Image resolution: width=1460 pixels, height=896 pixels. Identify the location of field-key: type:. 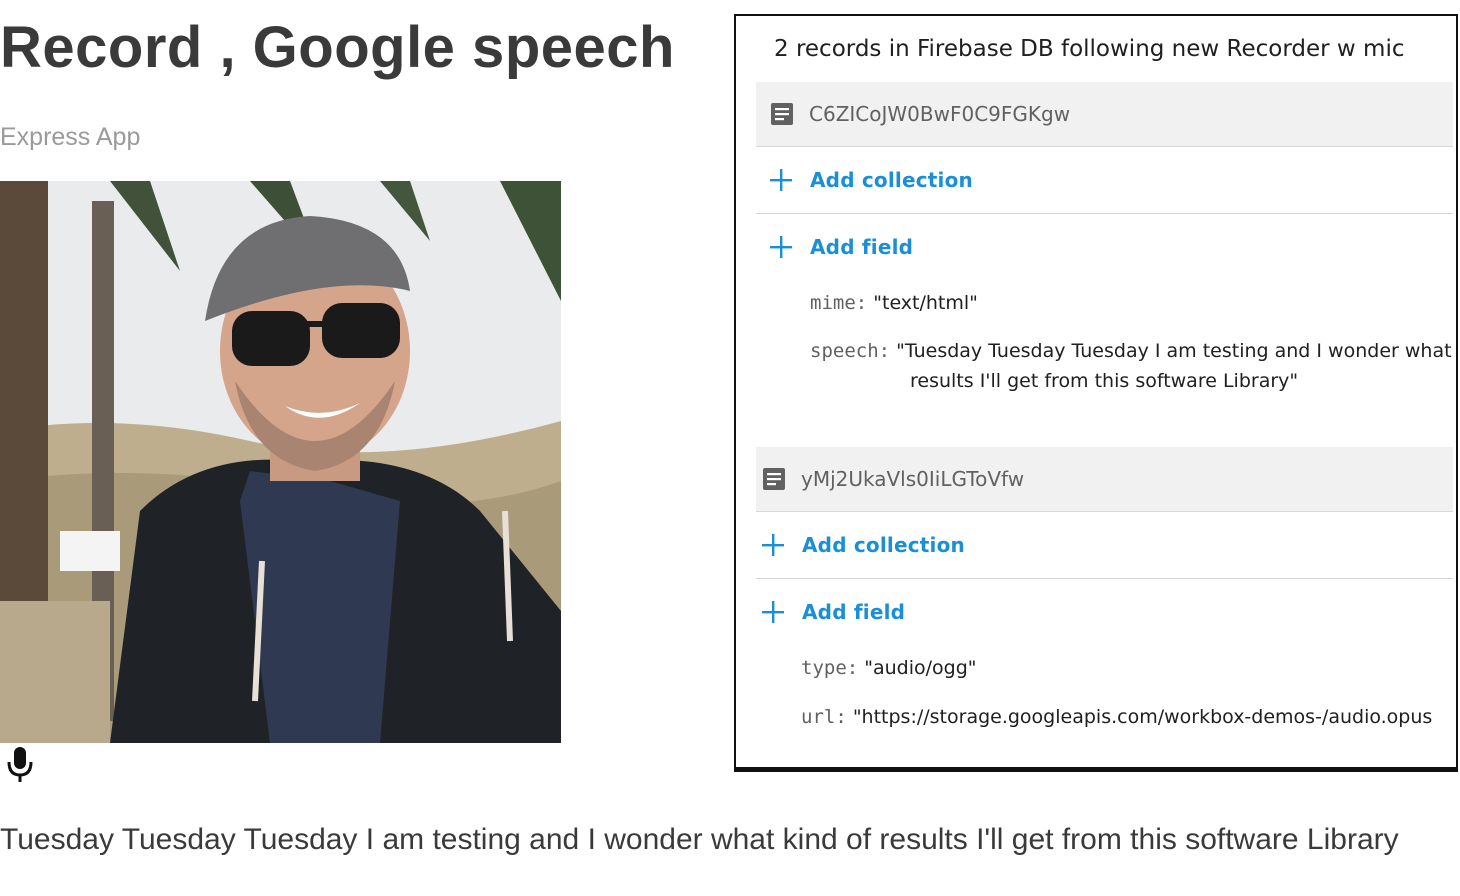
(830, 668).